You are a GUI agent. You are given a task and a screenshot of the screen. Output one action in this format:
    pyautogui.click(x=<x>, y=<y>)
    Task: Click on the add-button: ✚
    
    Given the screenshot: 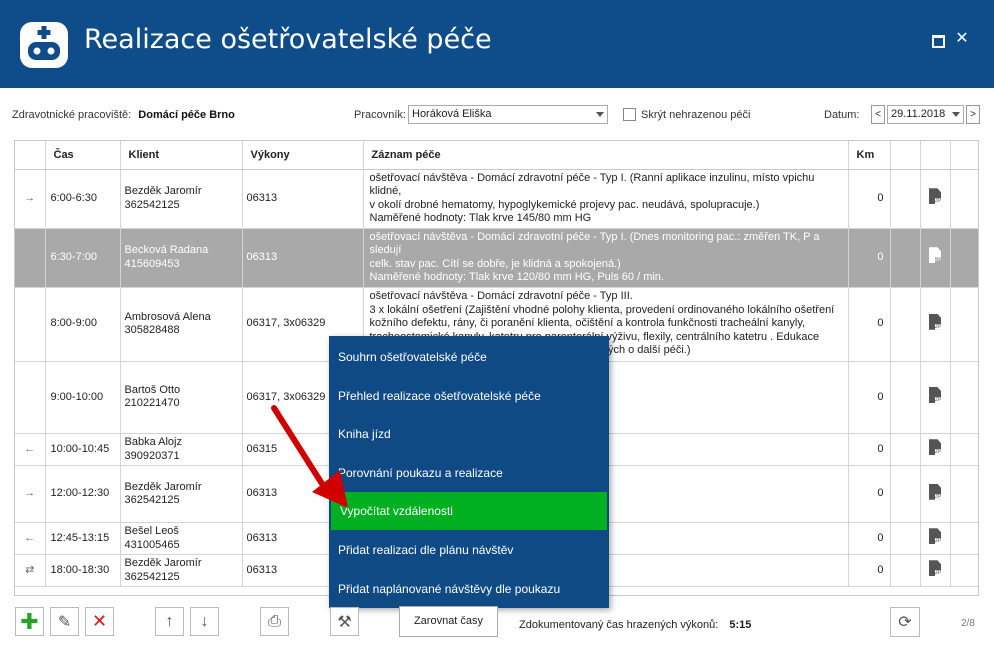 What is the action you would take?
    pyautogui.click(x=29, y=621)
    